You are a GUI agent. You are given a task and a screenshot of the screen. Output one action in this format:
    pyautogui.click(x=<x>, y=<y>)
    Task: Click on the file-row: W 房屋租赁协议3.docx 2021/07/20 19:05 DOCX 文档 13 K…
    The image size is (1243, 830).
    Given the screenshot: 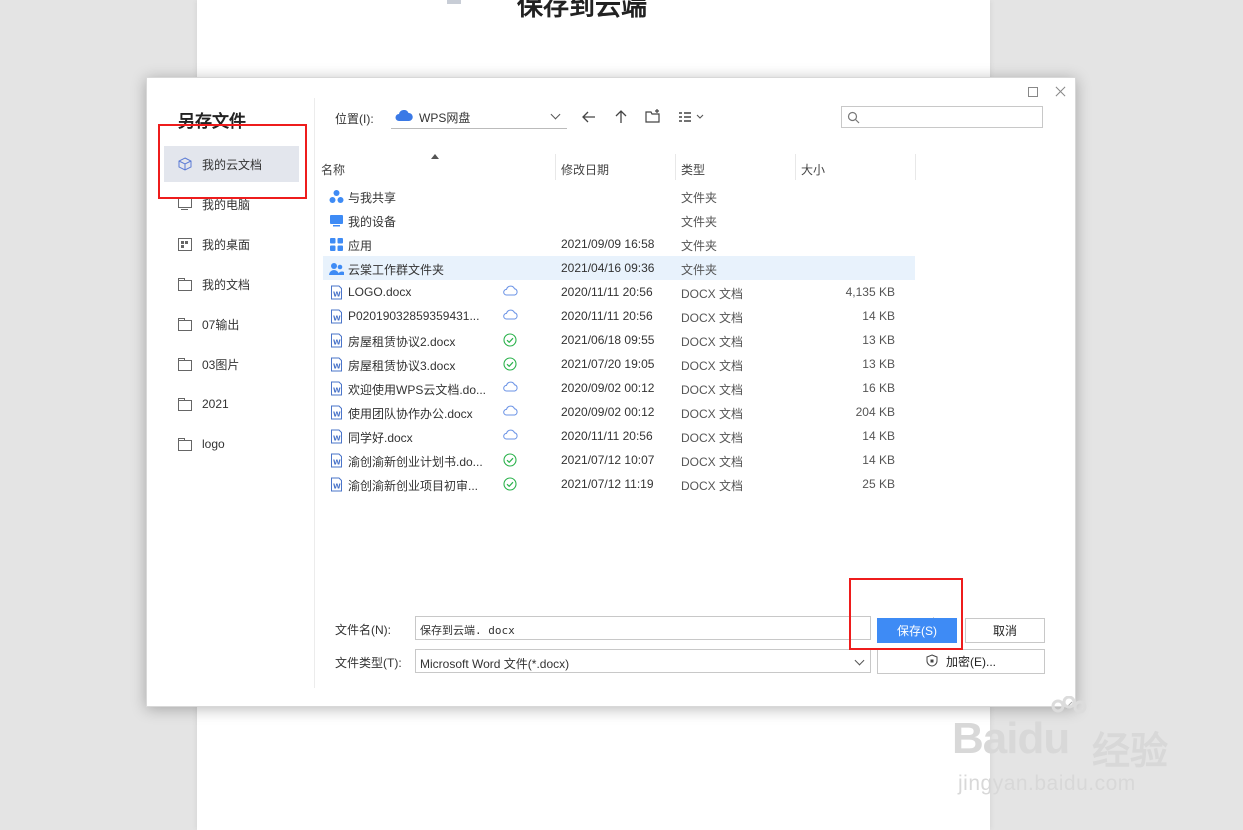 What is the action you would take?
    pyautogui.click(x=619, y=364)
    